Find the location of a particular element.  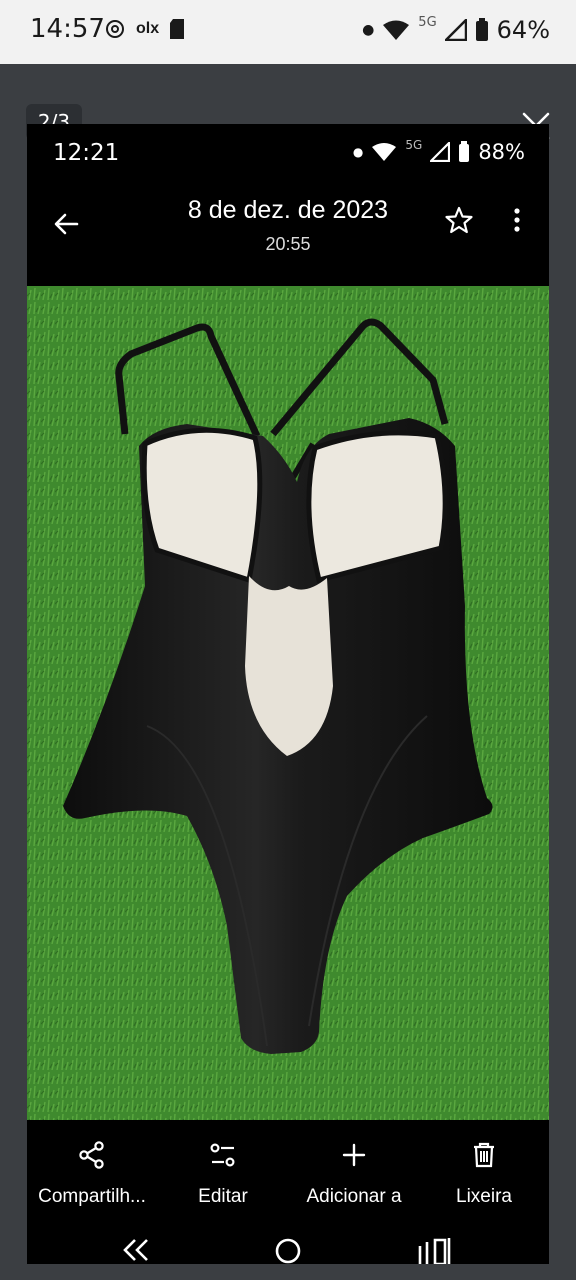

photo-action-toolbar: Compartilh... Editar Adicionar a Lixeira is located at coordinates (288, 1184).